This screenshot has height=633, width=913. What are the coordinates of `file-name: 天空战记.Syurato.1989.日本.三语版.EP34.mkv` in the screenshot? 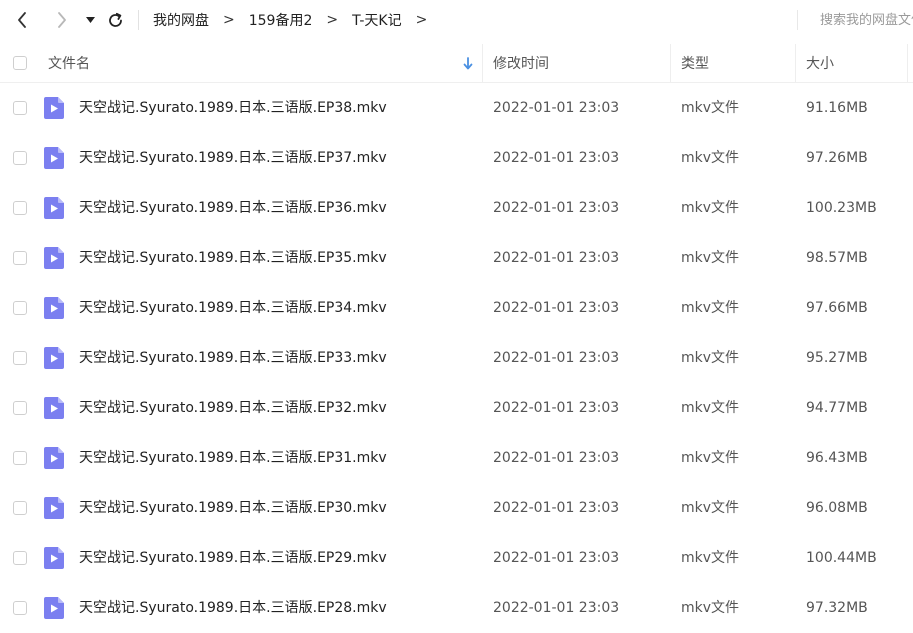 It's located at (233, 308).